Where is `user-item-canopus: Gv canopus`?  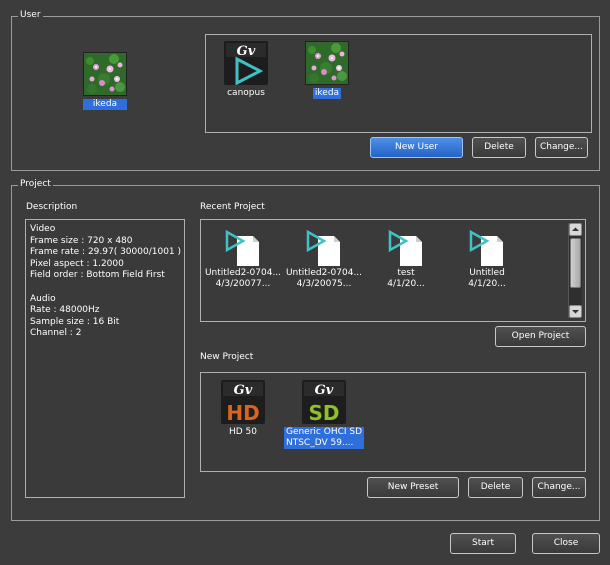
user-item-canopus: Gv canopus is located at coordinates (246, 70).